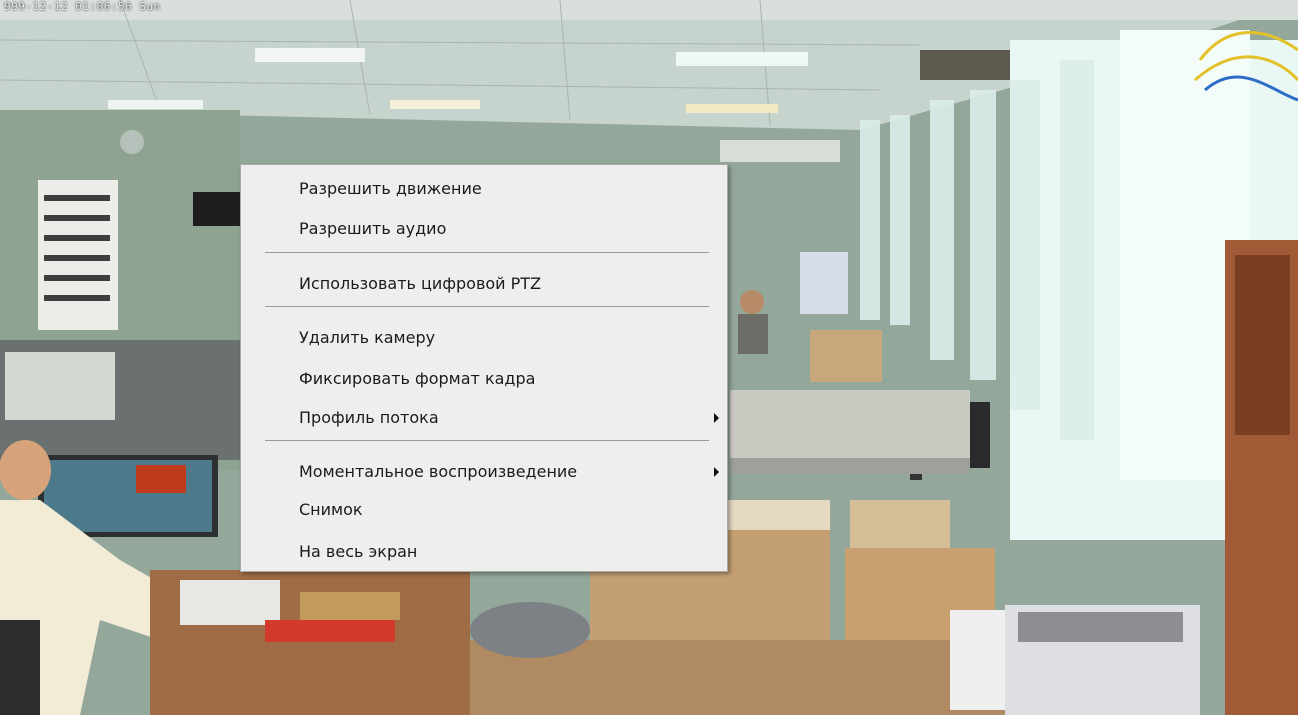 This screenshot has width=1298, height=715. Describe the element at coordinates (420, 283) in the screenshot. I see `menu-item-label: Использовать цифровой PTZ` at that location.